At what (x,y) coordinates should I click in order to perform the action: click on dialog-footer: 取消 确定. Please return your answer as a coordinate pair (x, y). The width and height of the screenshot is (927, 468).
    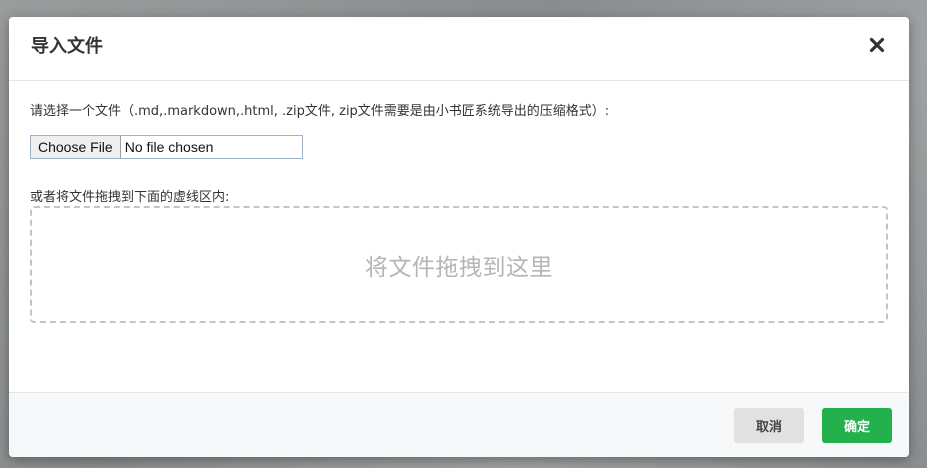
    Looking at the image, I should click on (459, 424).